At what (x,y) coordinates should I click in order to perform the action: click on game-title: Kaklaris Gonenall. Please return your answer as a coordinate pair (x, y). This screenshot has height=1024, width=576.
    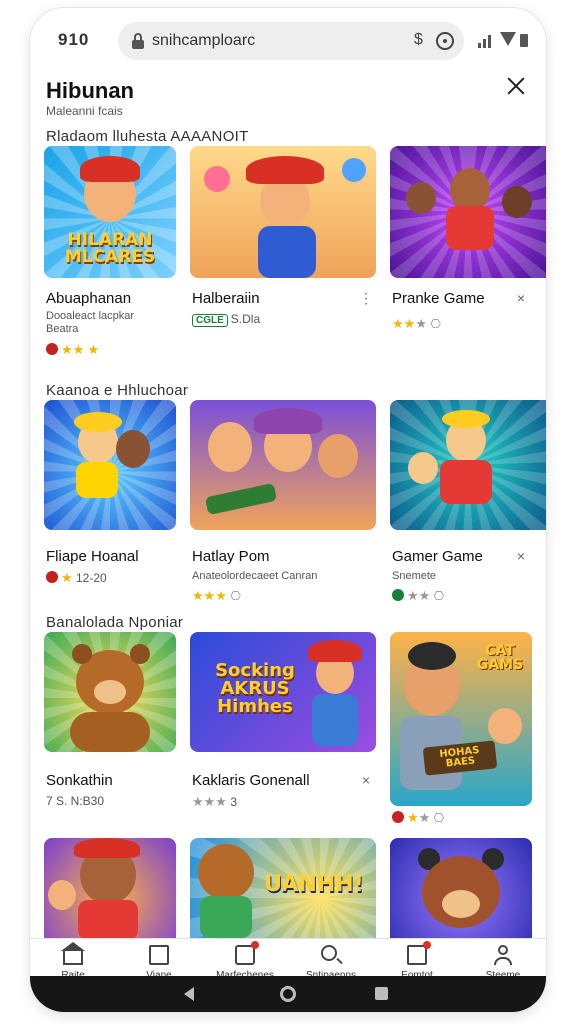
    Looking at the image, I should click on (251, 780).